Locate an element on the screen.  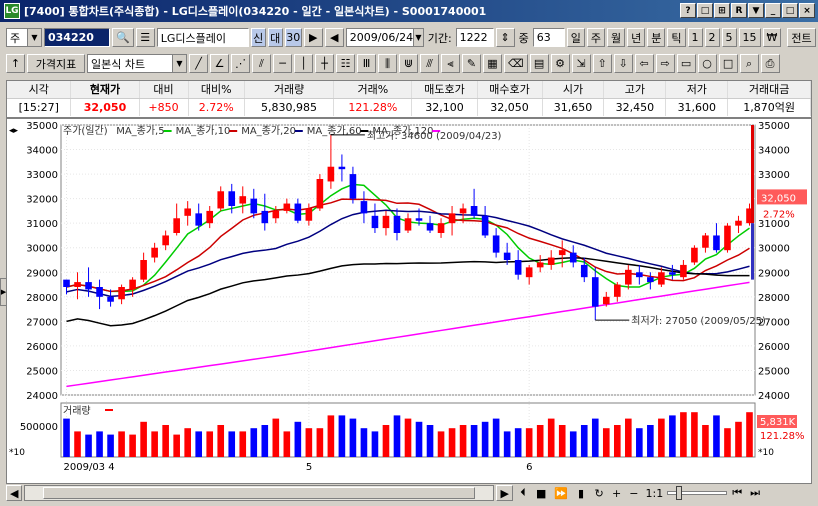
scroll-thumb is located at coordinates (259, 493).